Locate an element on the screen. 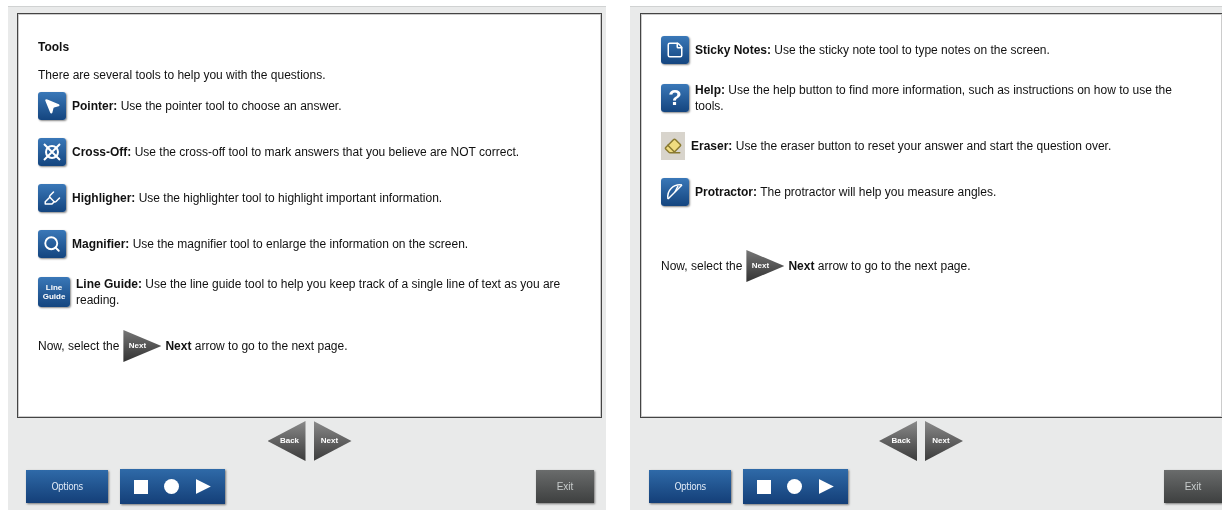 This screenshot has height=510, width=1222. tool-description: Sticky Notes: Use the sticky note tool to type notes on the screen. is located at coordinates (872, 50).